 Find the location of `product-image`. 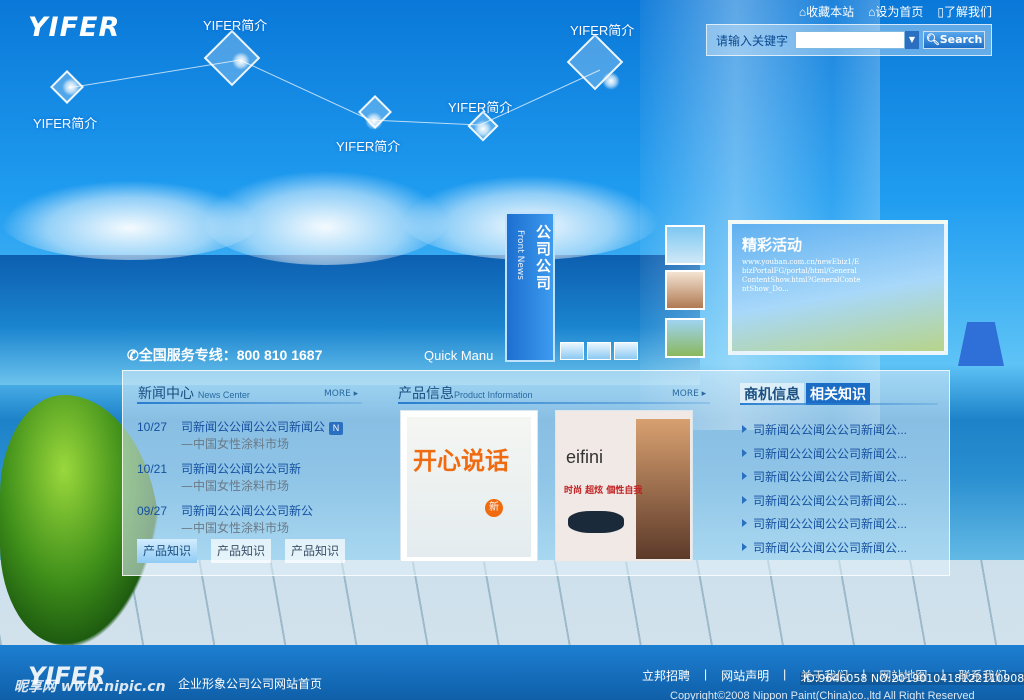

product-image is located at coordinates (469, 487).